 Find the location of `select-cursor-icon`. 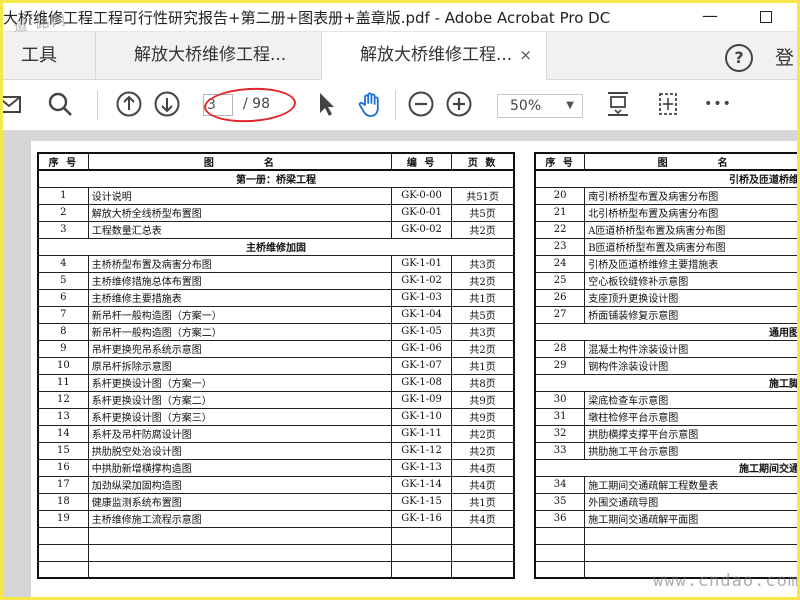

select-cursor-icon is located at coordinates (325, 105).